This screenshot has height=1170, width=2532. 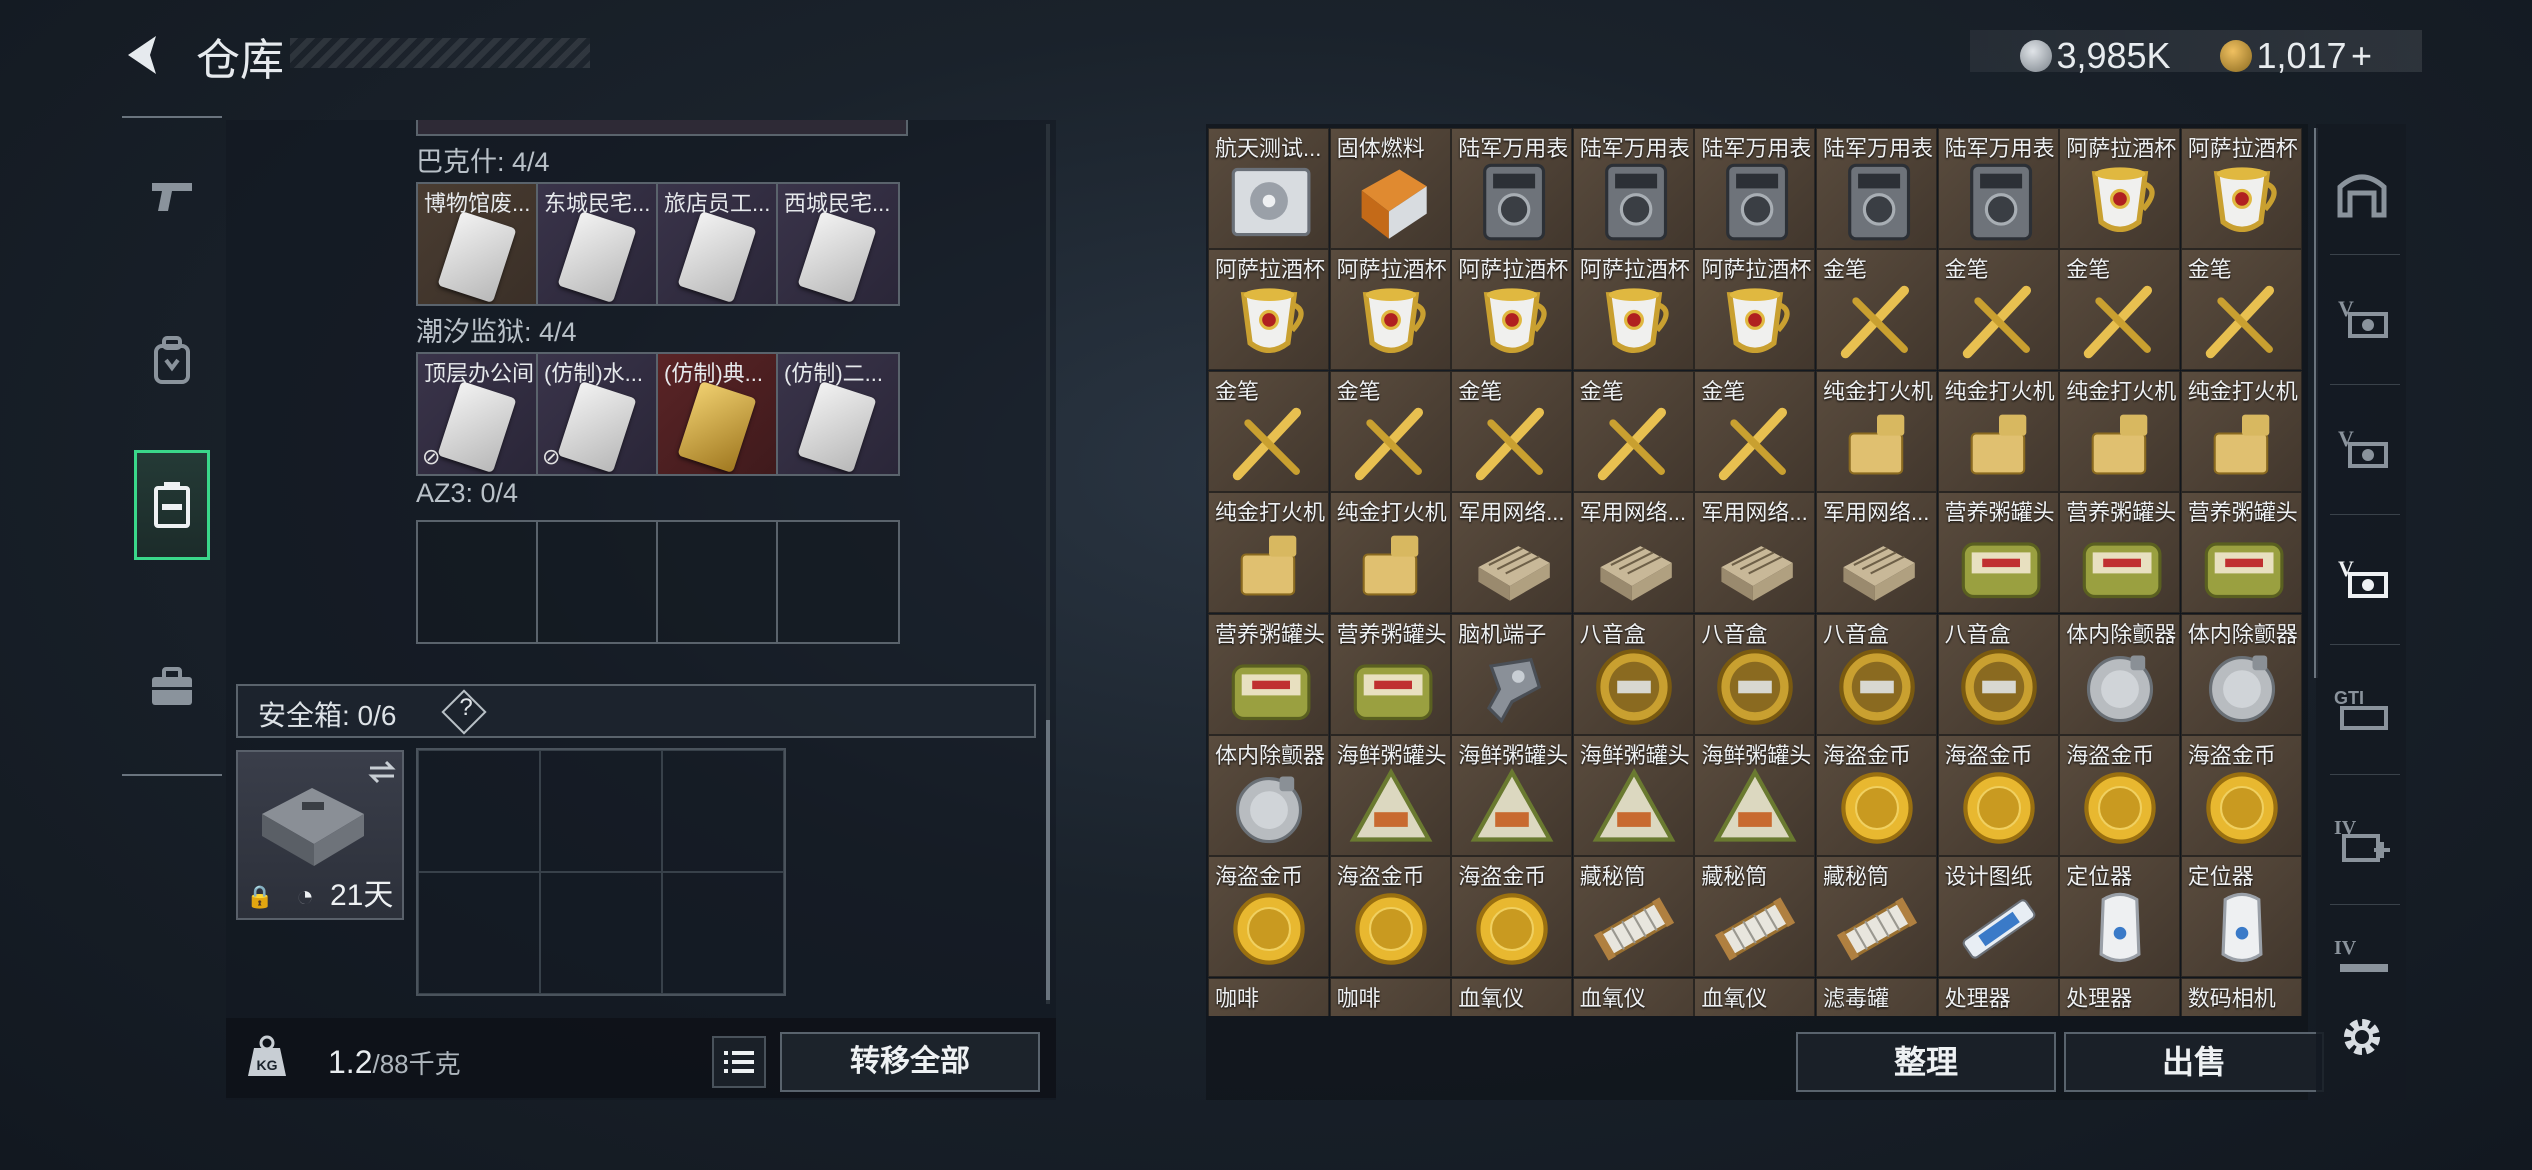 What do you see at coordinates (478, 414) in the screenshot?
I see `key-slot: 顶层办公间 ⊘` at bounding box center [478, 414].